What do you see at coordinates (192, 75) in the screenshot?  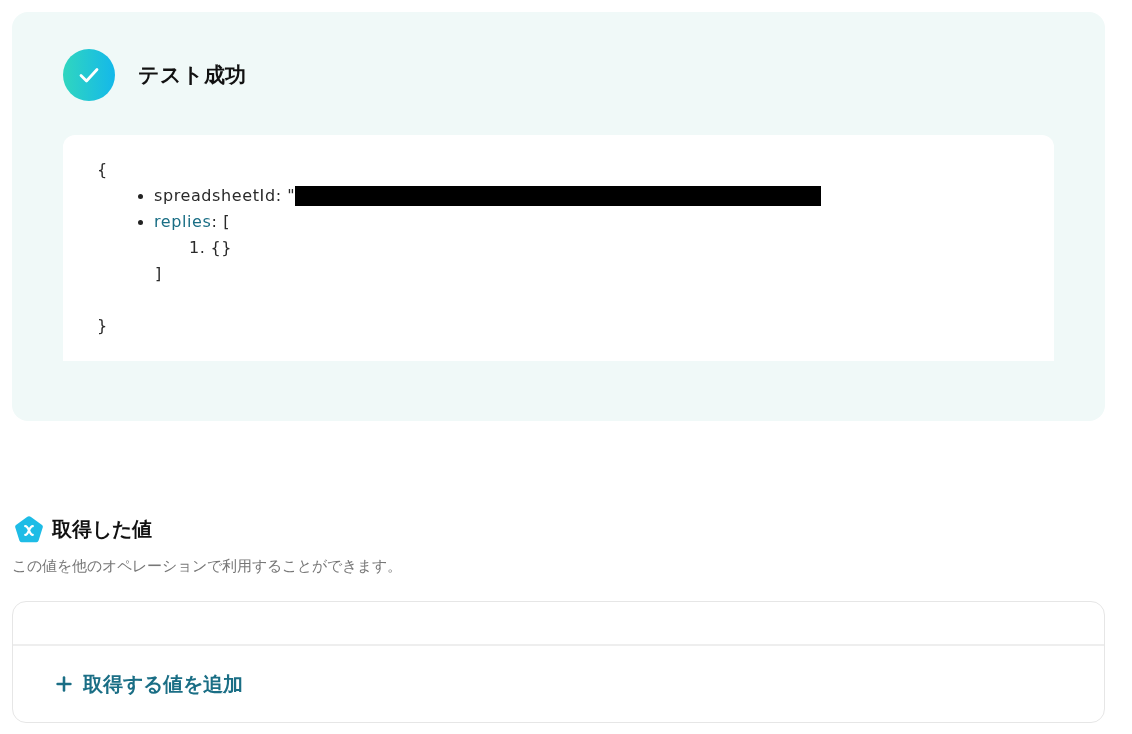 I see `result-title: テスト成功` at bounding box center [192, 75].